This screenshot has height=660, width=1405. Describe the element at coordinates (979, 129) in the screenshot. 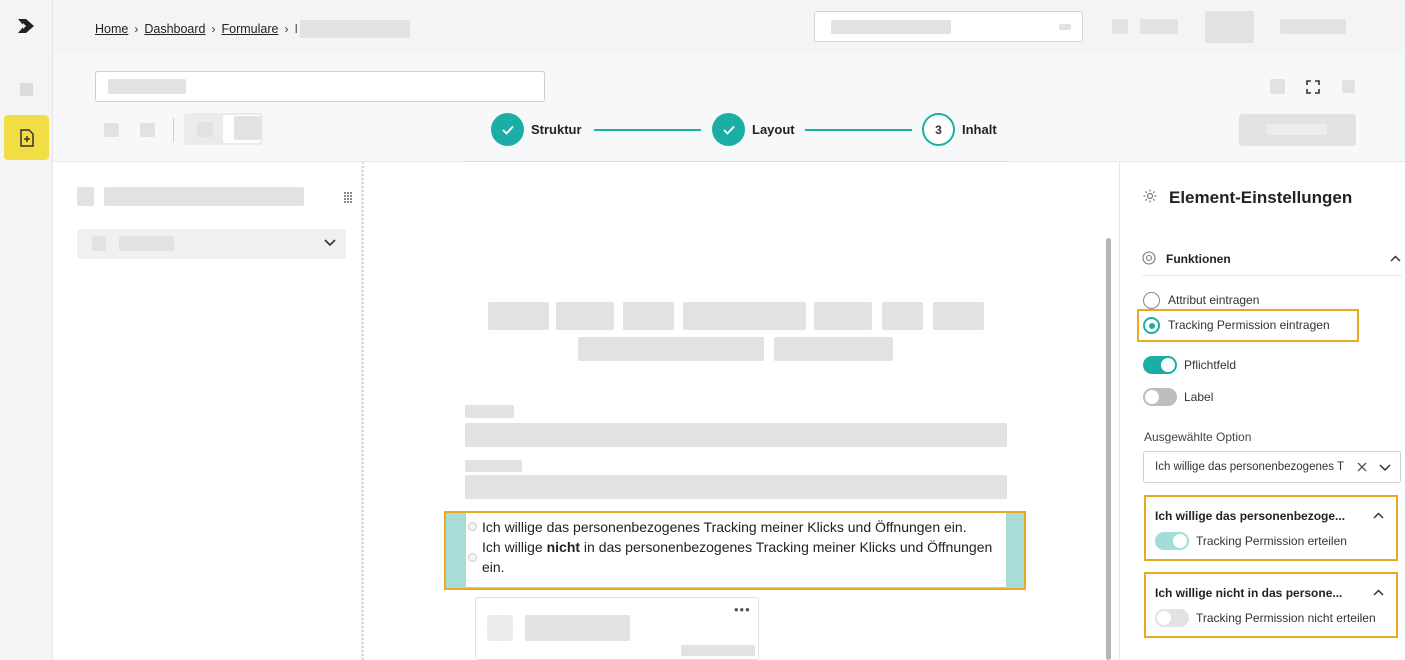

I see `step-inhalt-label: Inhalt` at that location.